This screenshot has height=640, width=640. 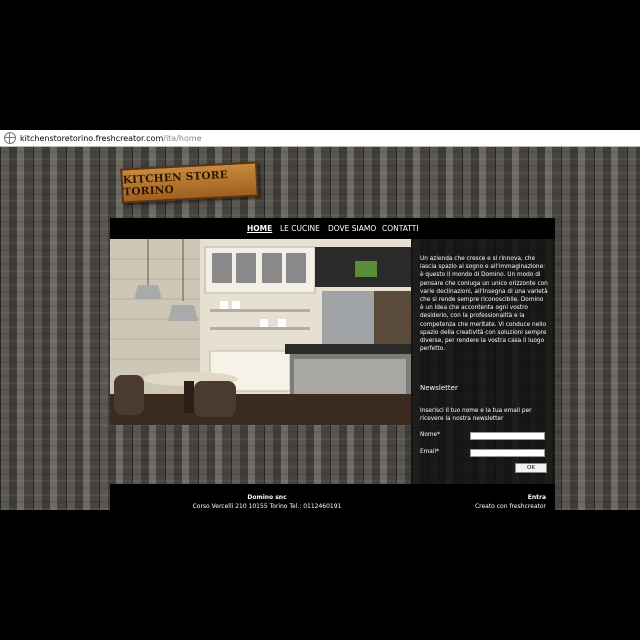 I want to click on kitchen-photo, so click(x=260, y=332).